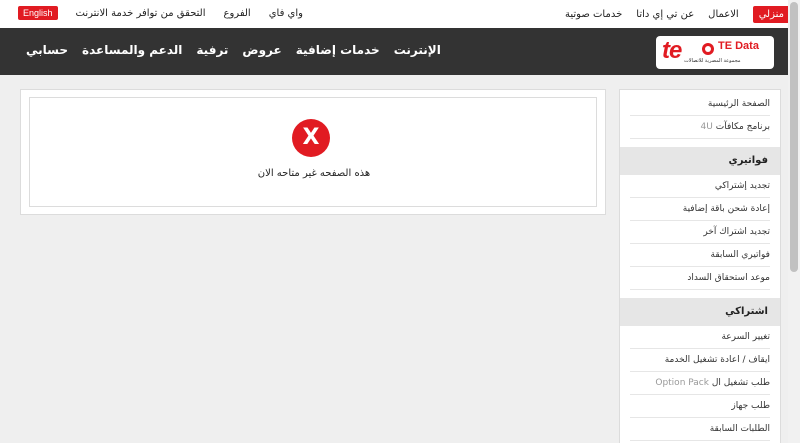 The width and height of the screenshot is (800, 443). Describe the element at coordinates (700, 337) in the screenshot. I see `sidebar-item-change-speed: تغيير السرعة` at that location.